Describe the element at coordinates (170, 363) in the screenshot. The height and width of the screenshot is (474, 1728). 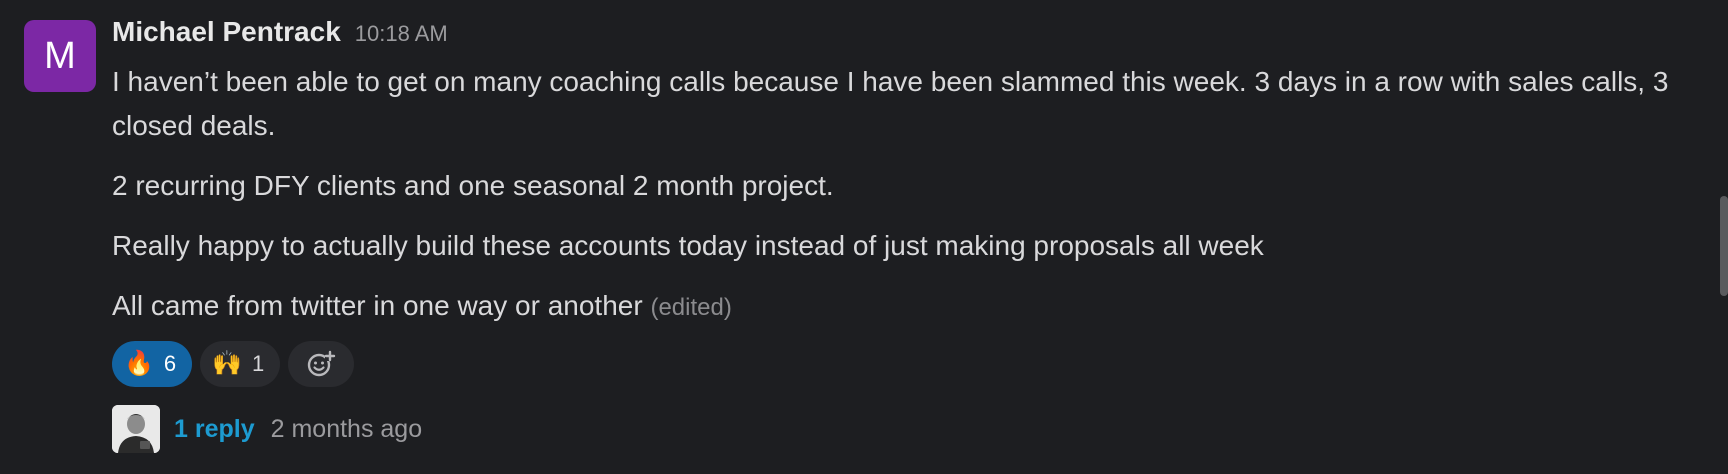
I see `reaction-count: 6` at that location.